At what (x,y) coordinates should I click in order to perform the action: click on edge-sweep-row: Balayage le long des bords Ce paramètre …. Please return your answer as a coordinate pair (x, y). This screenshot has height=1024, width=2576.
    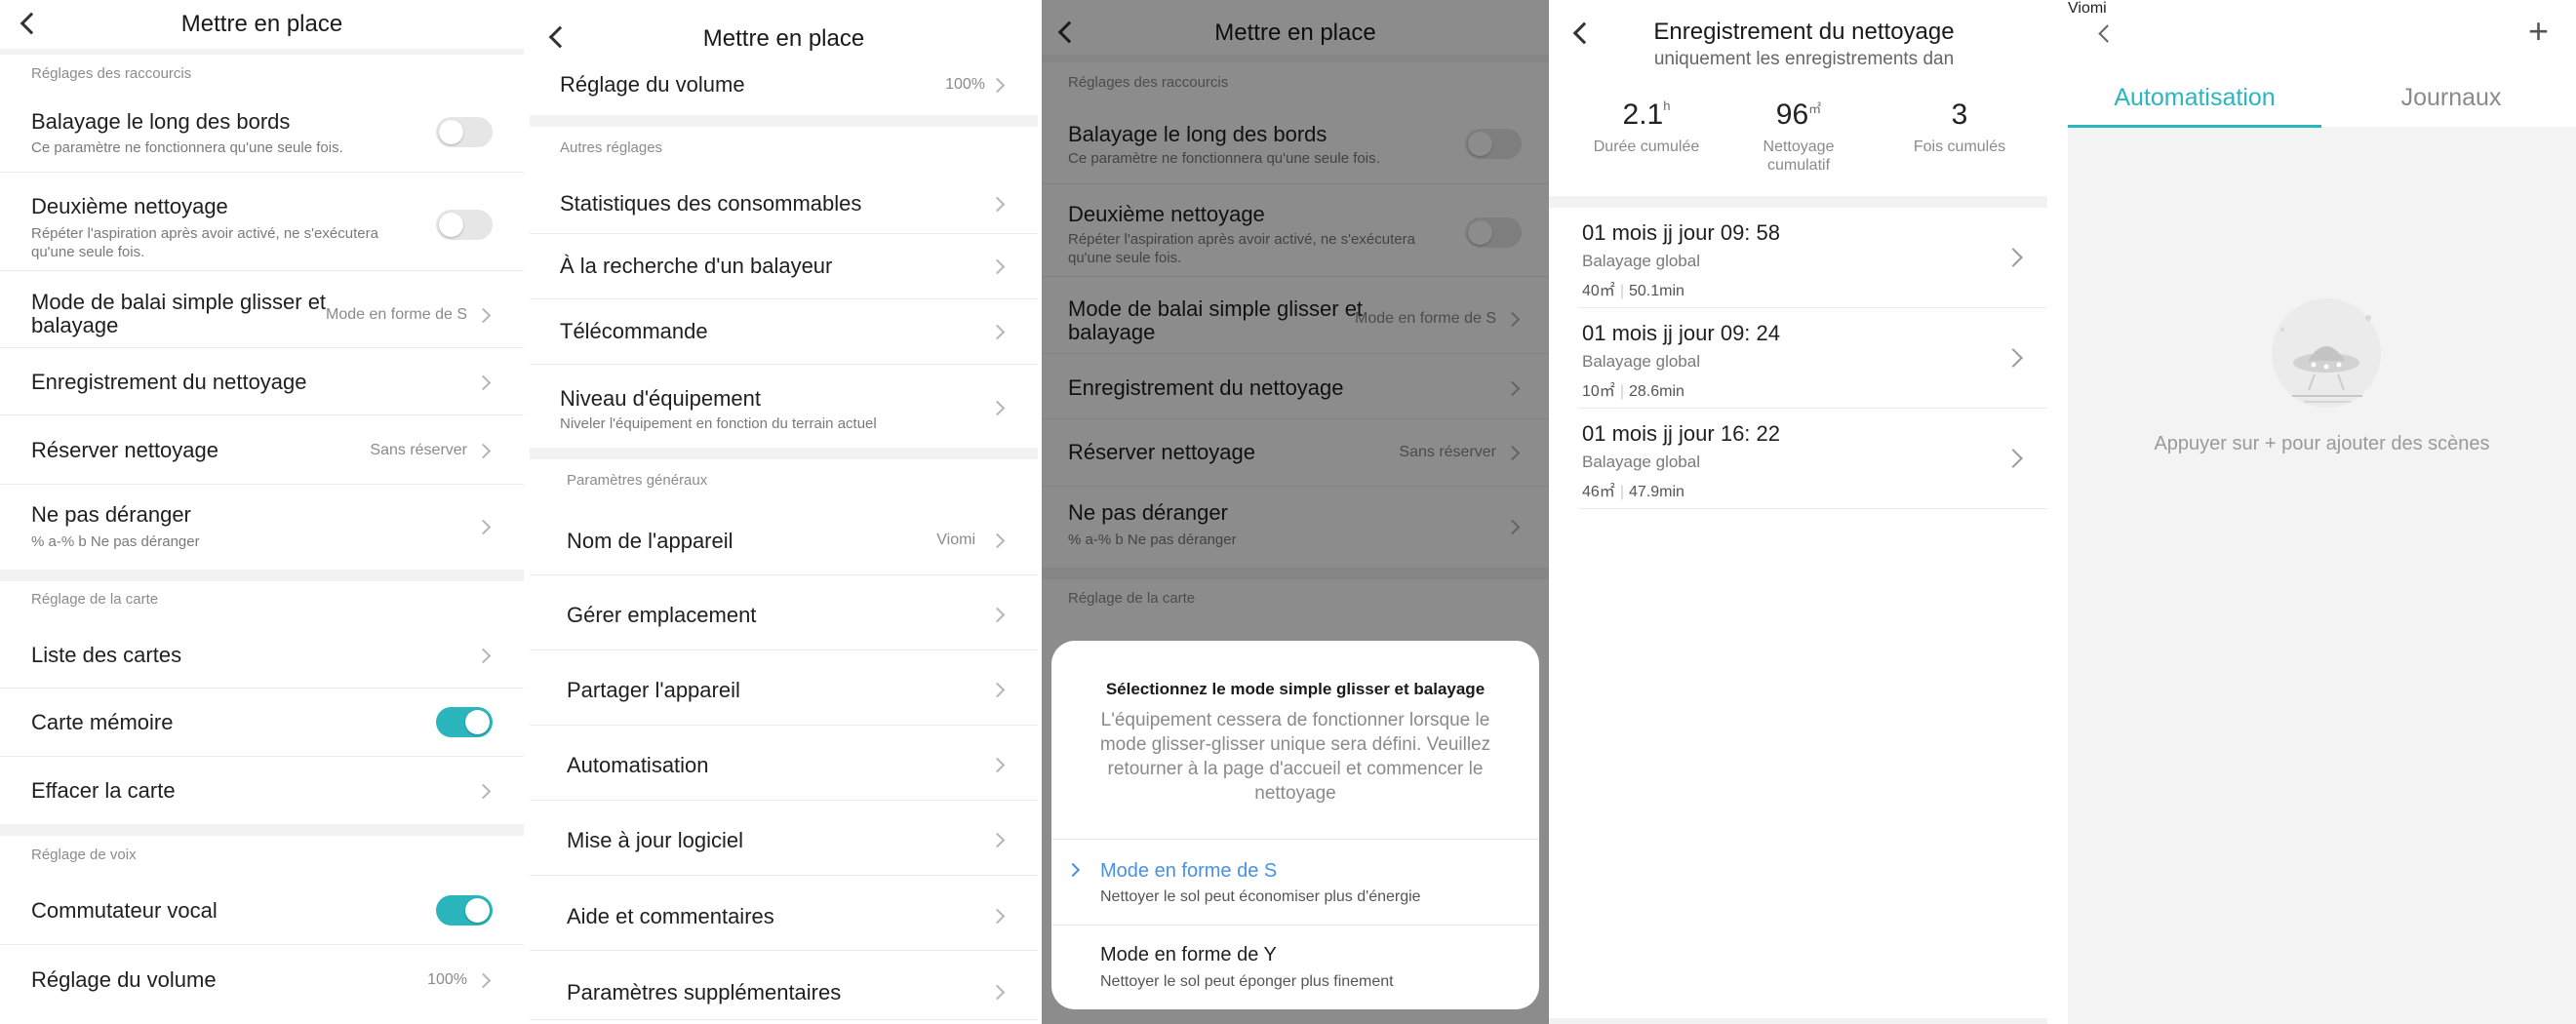
    Looking at the image, I should click on (262, 133).